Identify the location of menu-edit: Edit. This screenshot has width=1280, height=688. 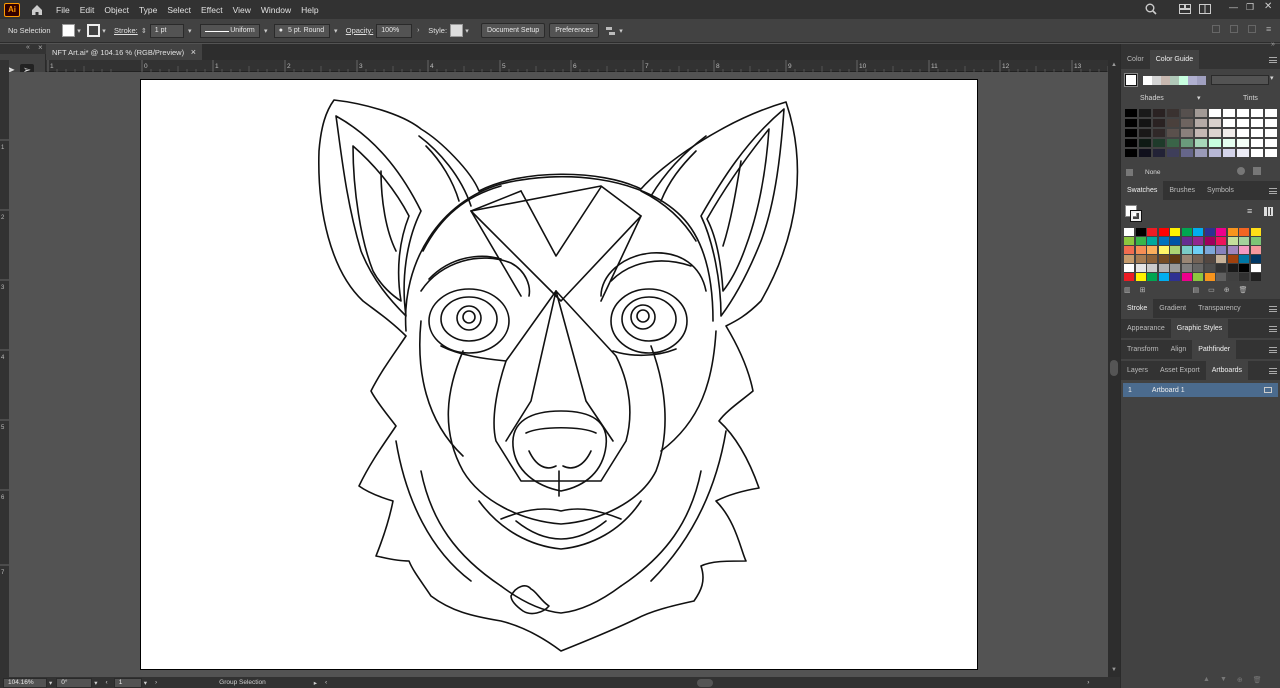
(87, 10).